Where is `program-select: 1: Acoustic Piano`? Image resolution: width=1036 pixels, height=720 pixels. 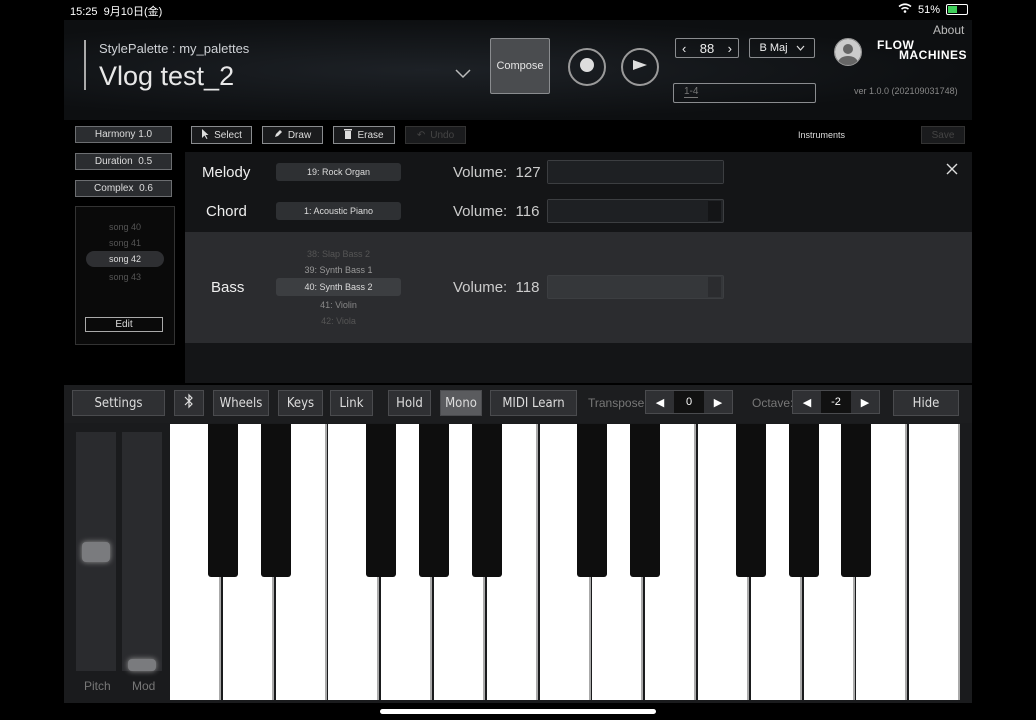
program-select: 1: Acoustic Piano is located at coordinates (338, 211).